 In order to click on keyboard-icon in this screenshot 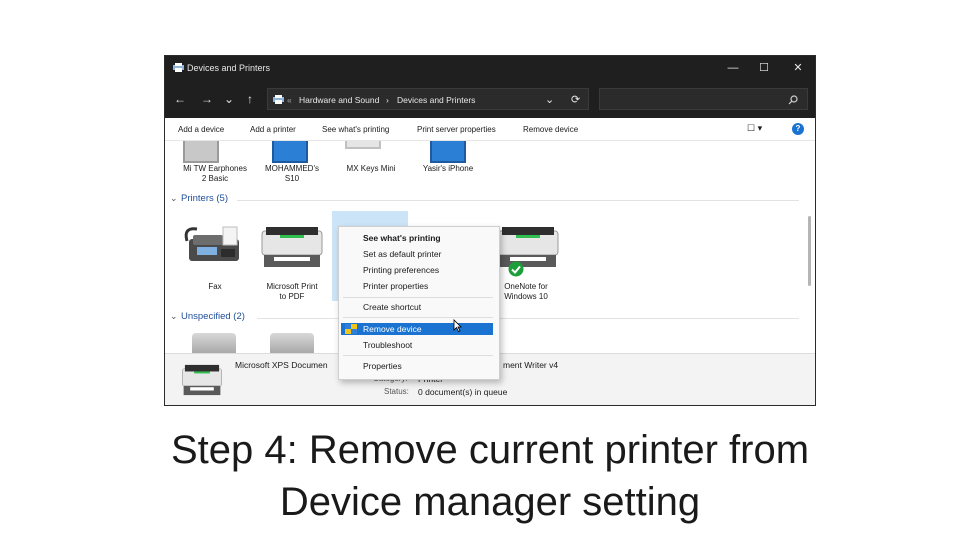, I will do `click(363, 145)`.